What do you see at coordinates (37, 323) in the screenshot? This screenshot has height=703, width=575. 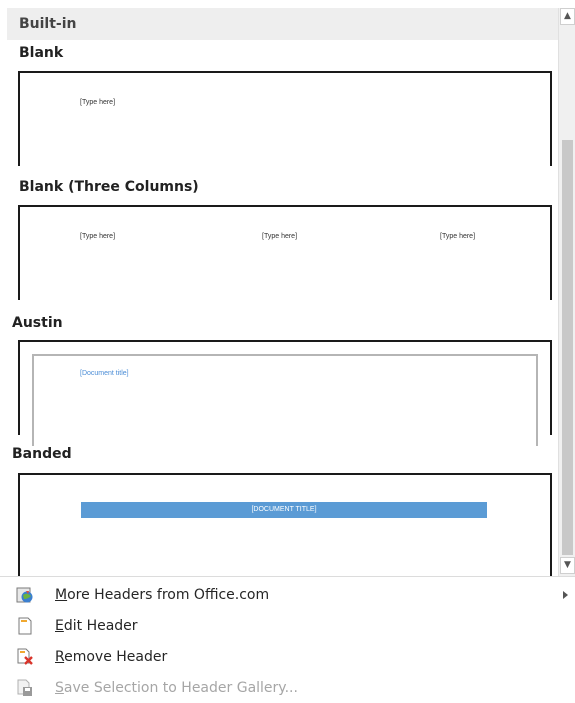 I see `gallery-item-title-austin: Austin` at bounding box center [37, 323].